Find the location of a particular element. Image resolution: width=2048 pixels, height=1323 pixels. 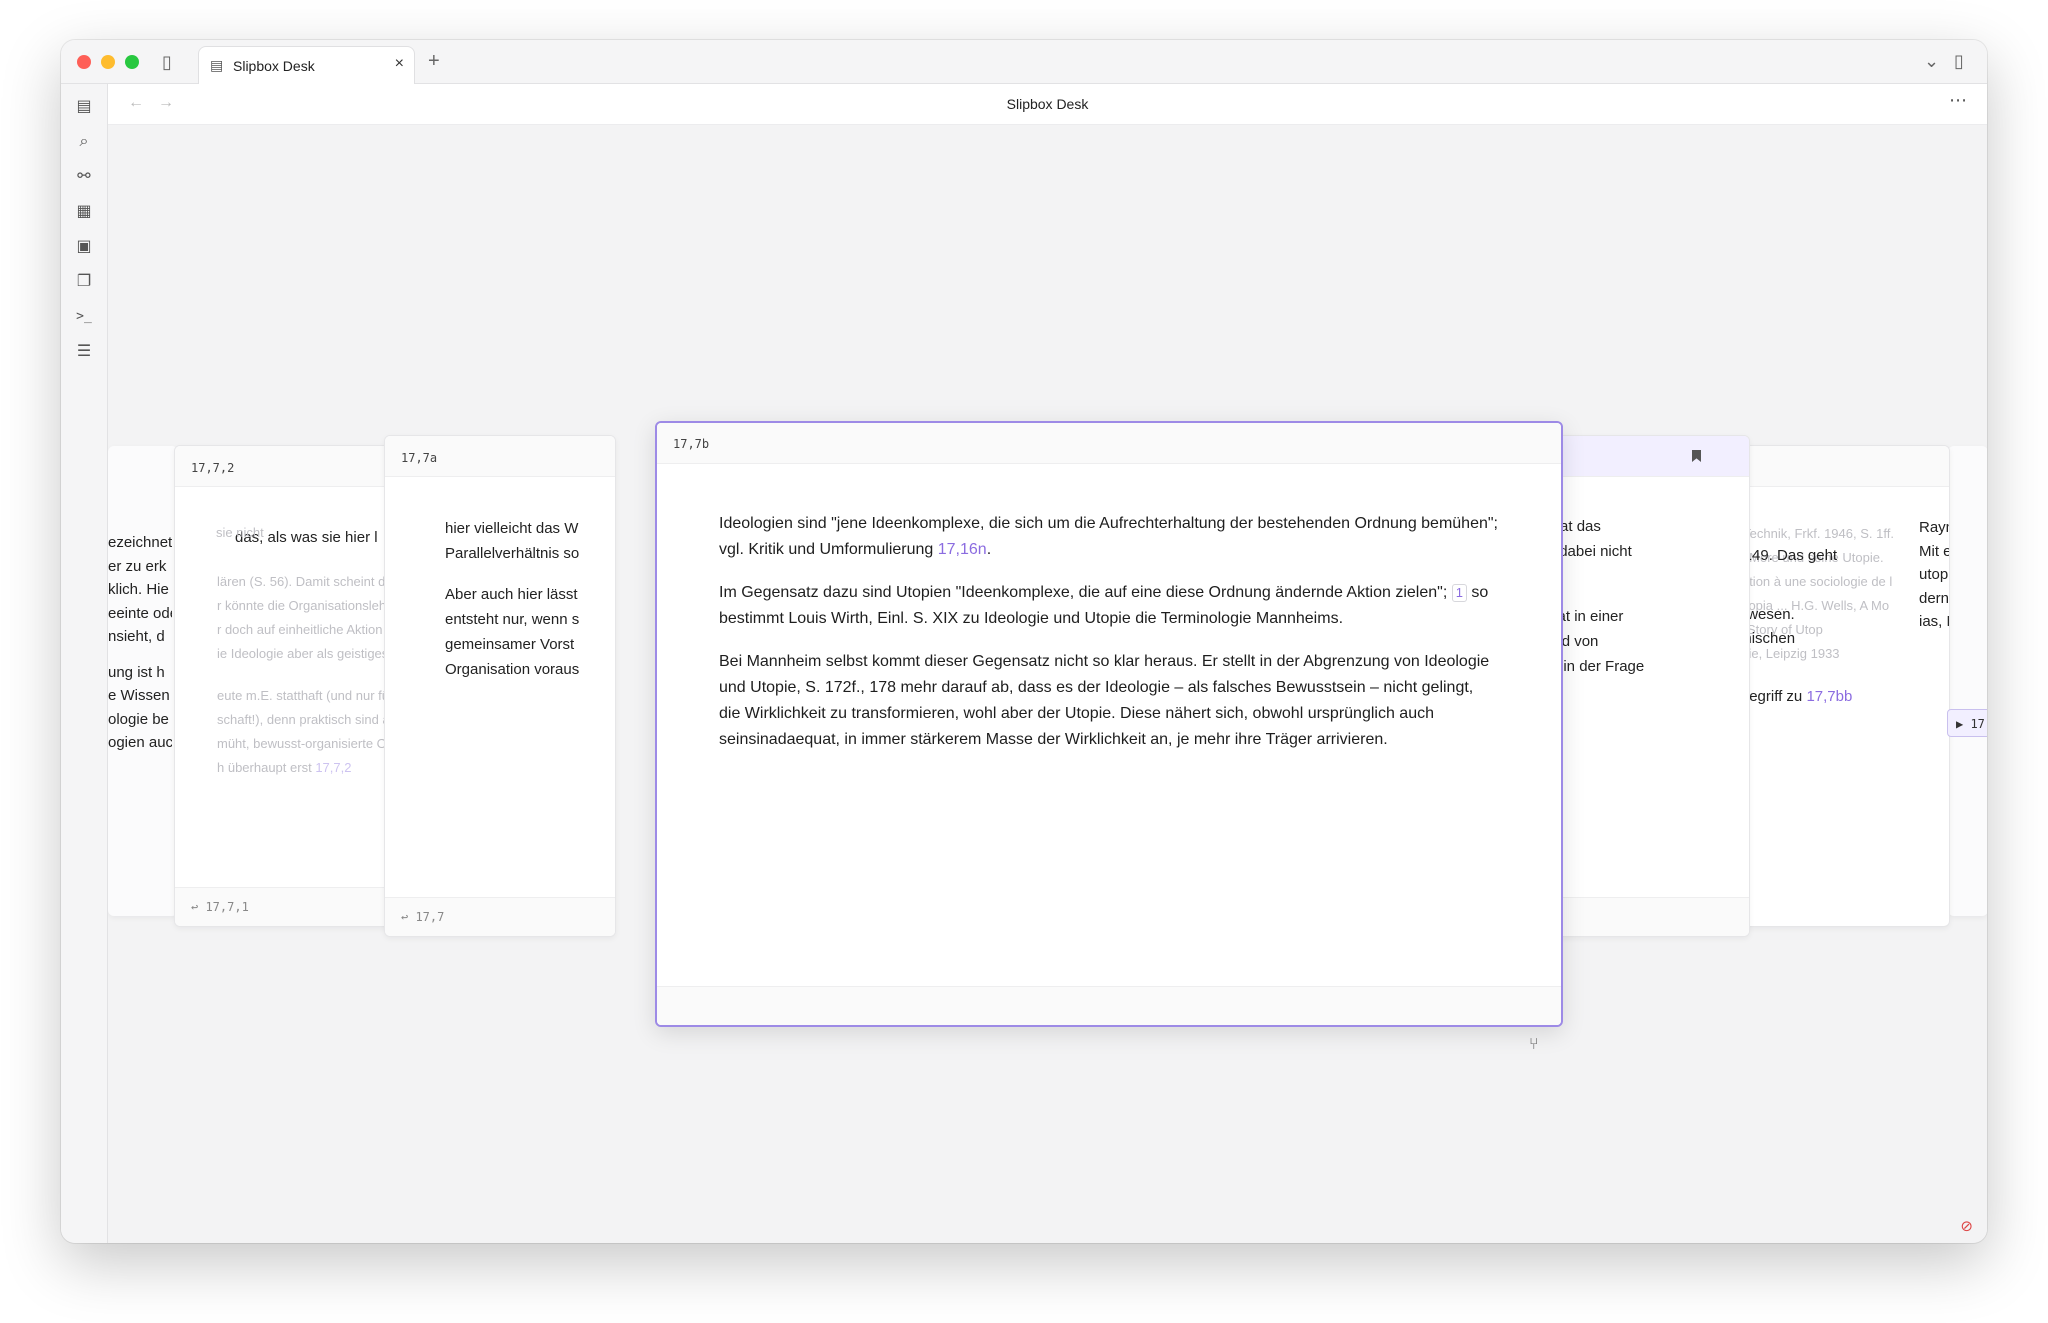

card-header: 17,7b is located at coordinates (1109, 443).